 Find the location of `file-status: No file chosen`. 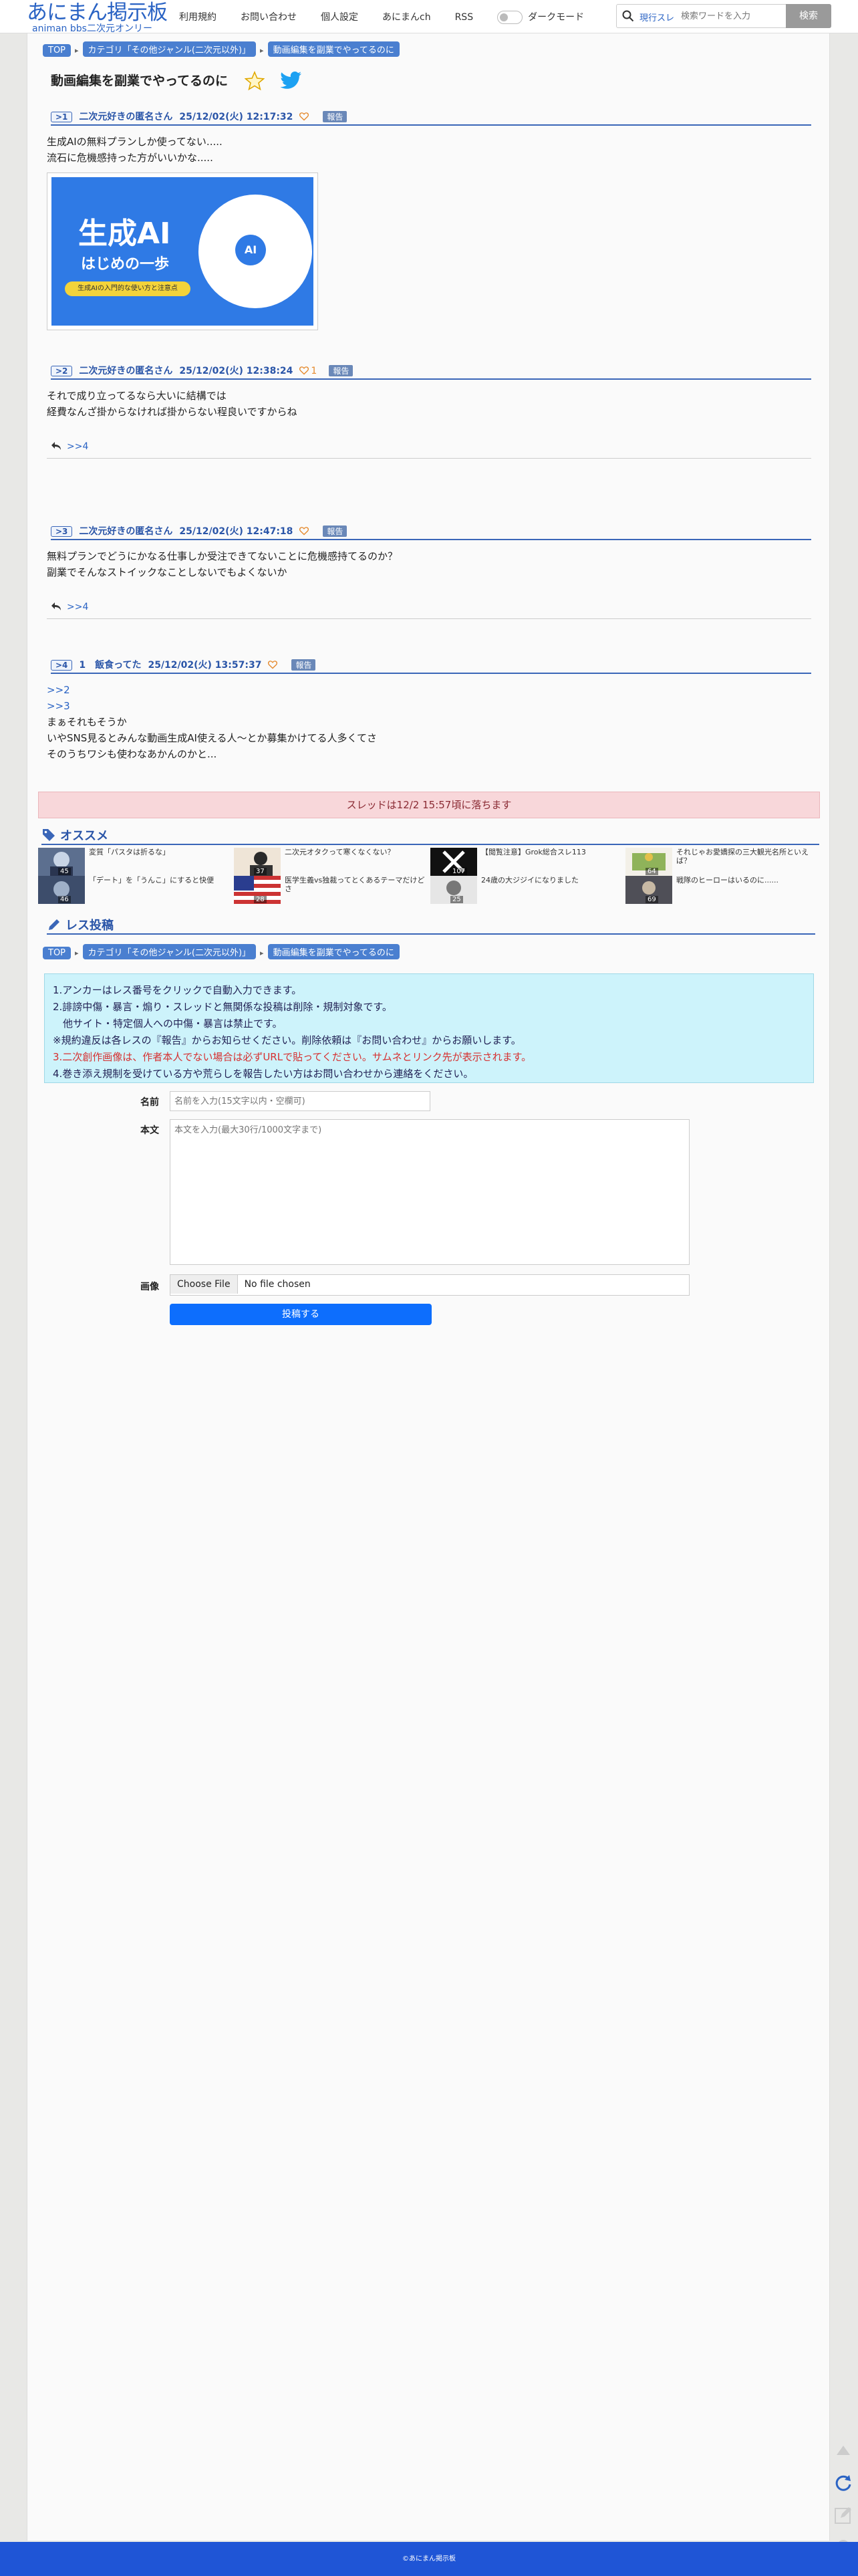

file-status: No file chosen is located at coordinates (277, 1284).